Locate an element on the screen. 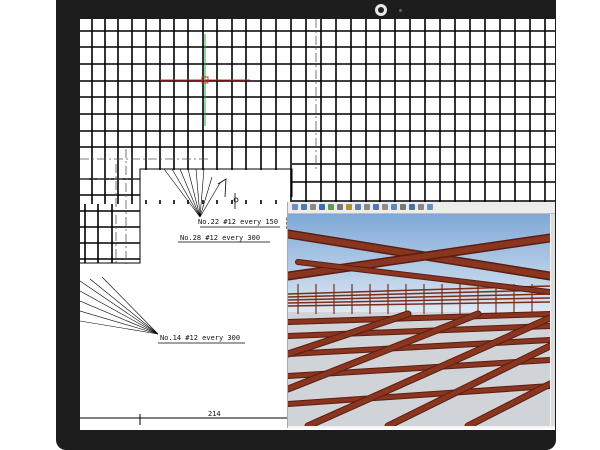 This screenshot has width=600, height=450. help-icon is located at coordinates (430, 207).